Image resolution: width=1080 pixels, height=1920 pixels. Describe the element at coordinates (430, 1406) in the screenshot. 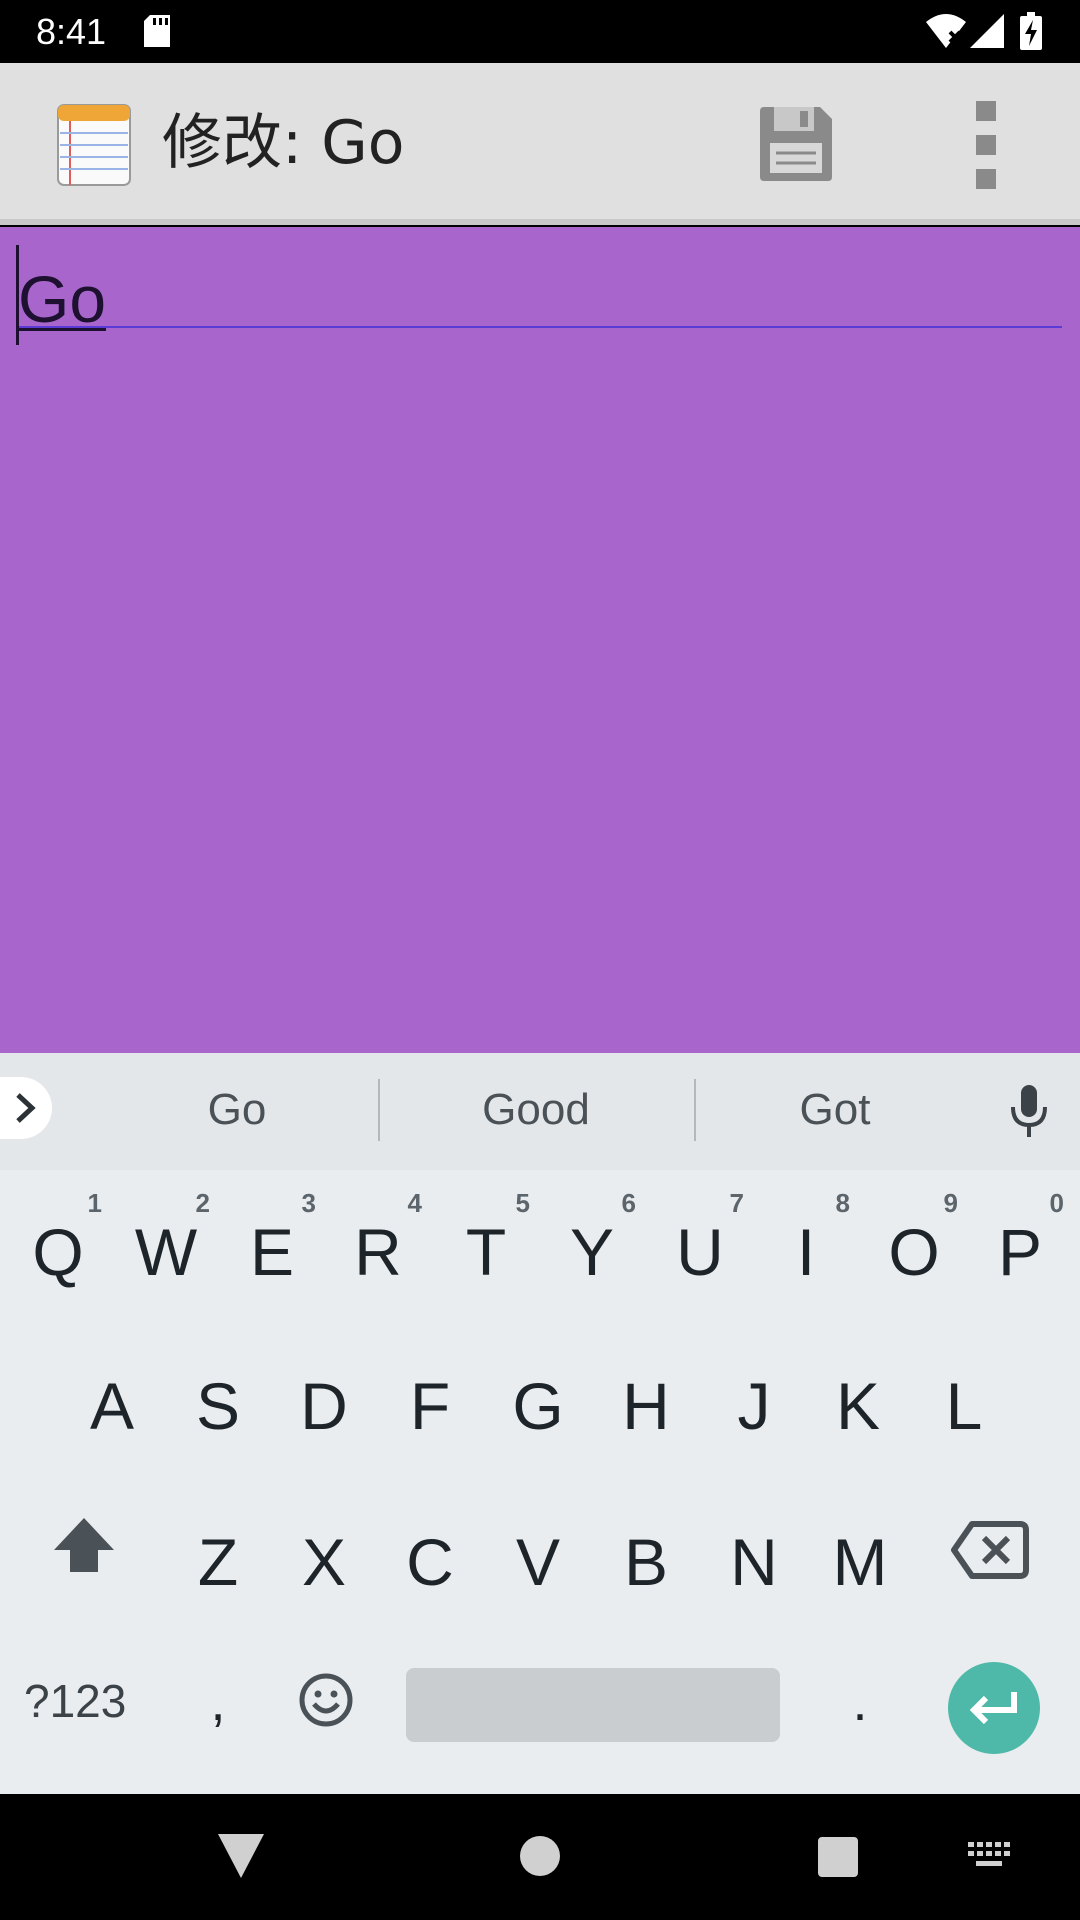

I see `key-label: F` at that location.